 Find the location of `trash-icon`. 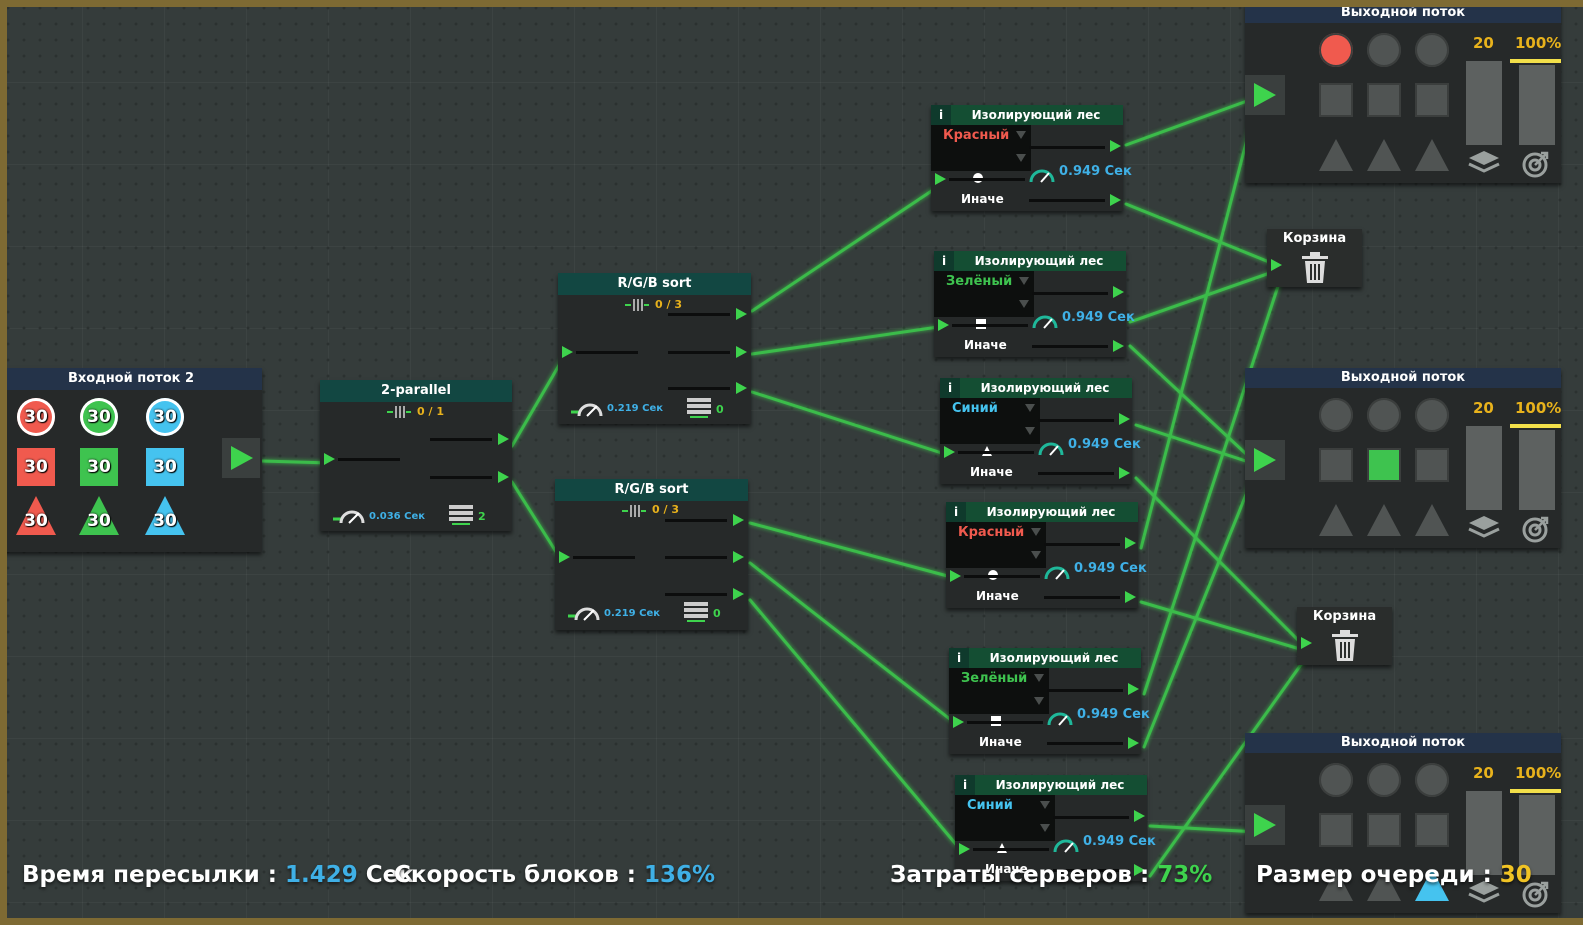

trash-icon is located at coordinates (1345, 645).